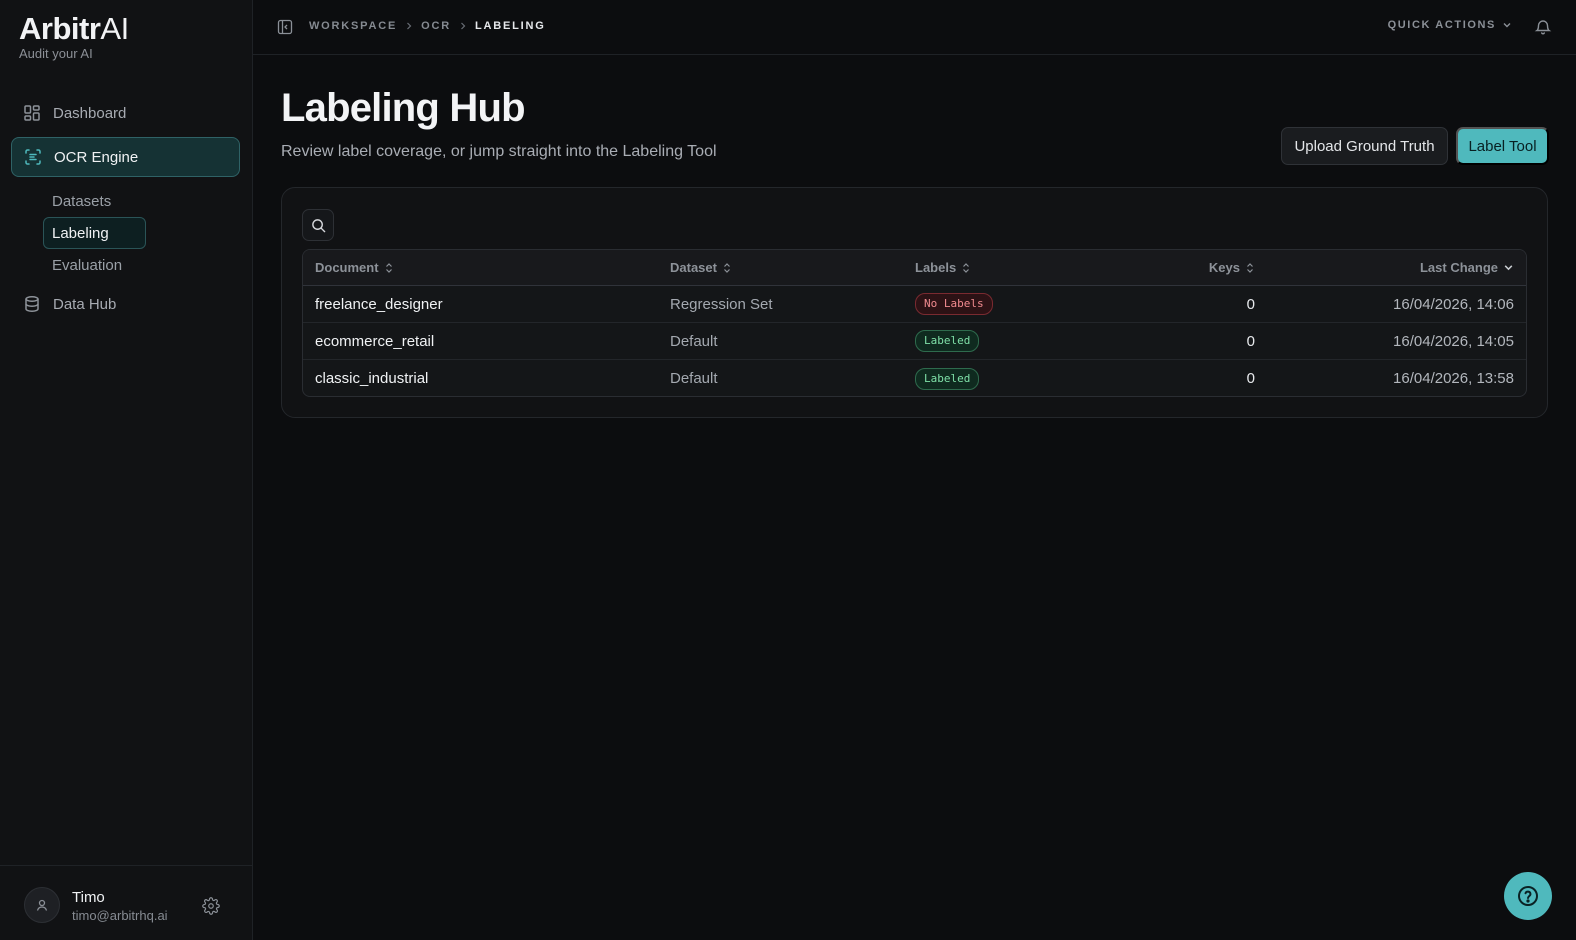 The height and width of the screenshot is (940, 1576). Describe the element at coordinates (90, 113) in the screenshot. I see `sidebar-item-label: Dashboard` at that location.